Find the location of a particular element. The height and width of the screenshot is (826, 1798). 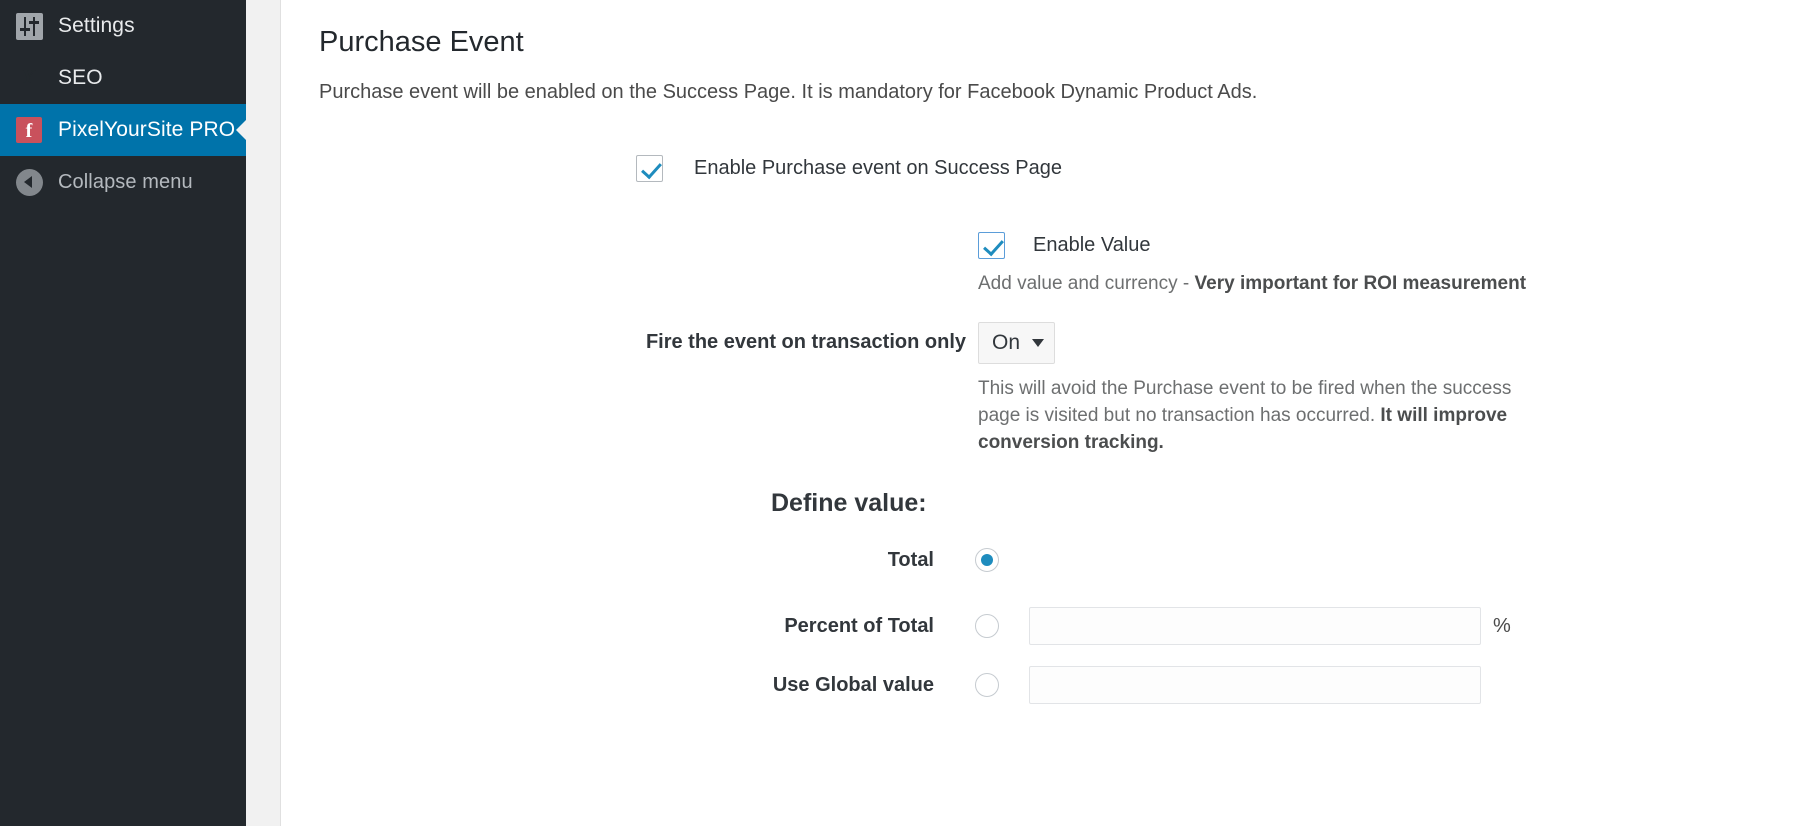

yoast-glyph: Y is located at coordinates (28, 76).